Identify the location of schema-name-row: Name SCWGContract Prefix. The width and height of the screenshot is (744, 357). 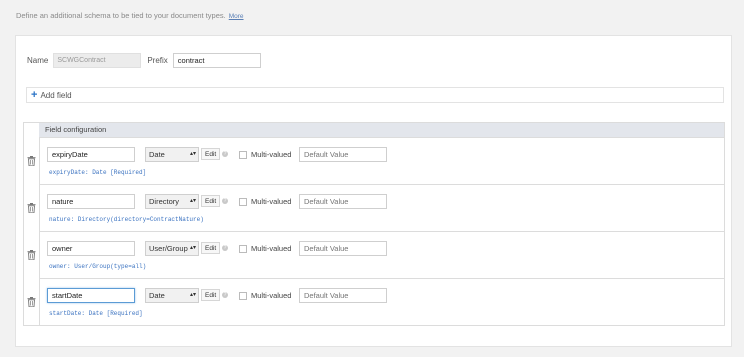
(144, 60).